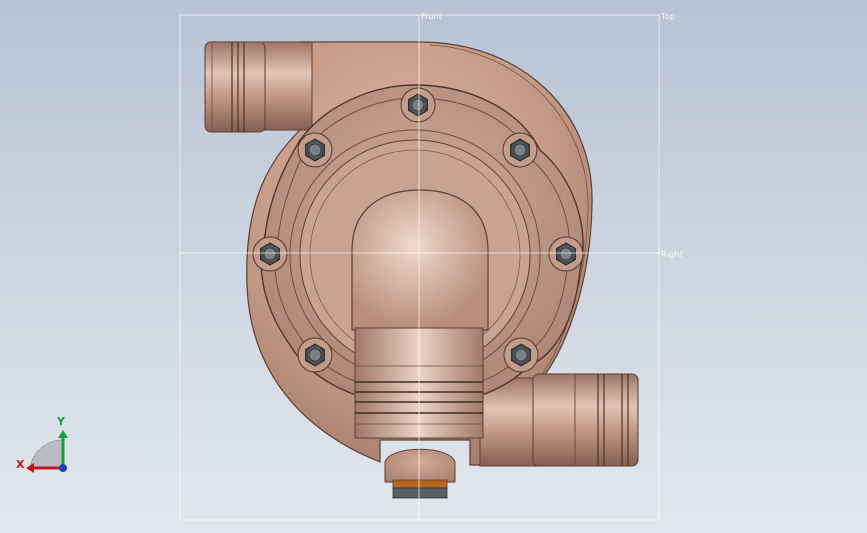 This screenshot has height=533, width=867. What do you see at coordinates (20, 464) in the screenshot?
I see `triad-x-label: X` at bounding box center [20, 464].